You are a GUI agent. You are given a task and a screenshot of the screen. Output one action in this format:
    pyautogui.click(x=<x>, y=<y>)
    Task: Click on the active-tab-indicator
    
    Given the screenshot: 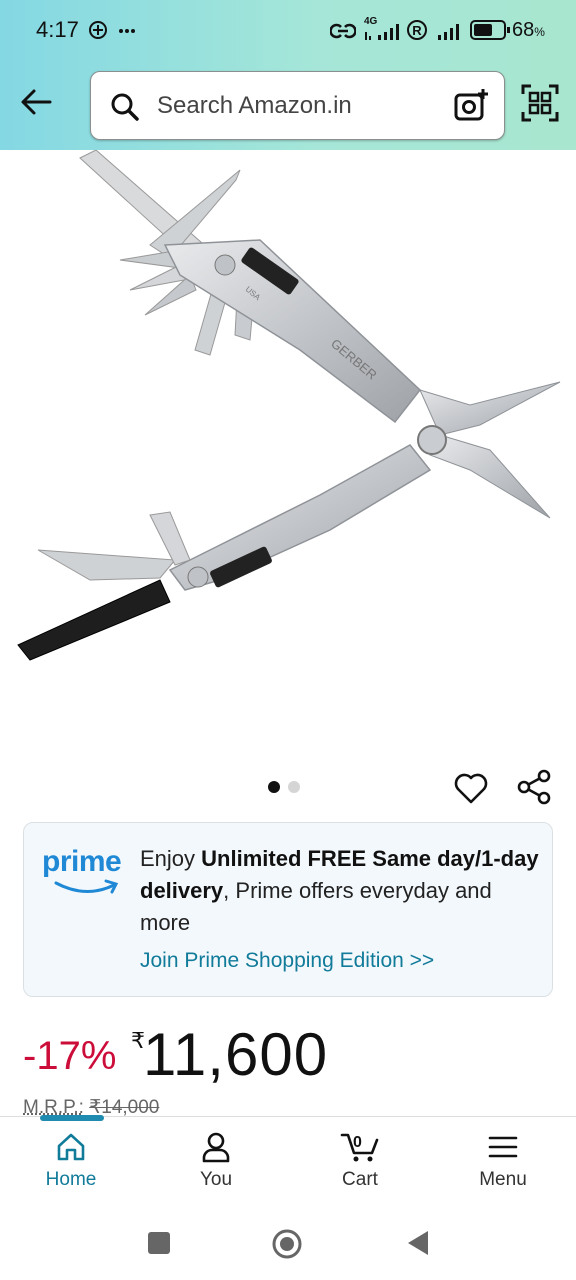 What is the action you would take?
    pyautogui.click(x=72, y=1118)
    